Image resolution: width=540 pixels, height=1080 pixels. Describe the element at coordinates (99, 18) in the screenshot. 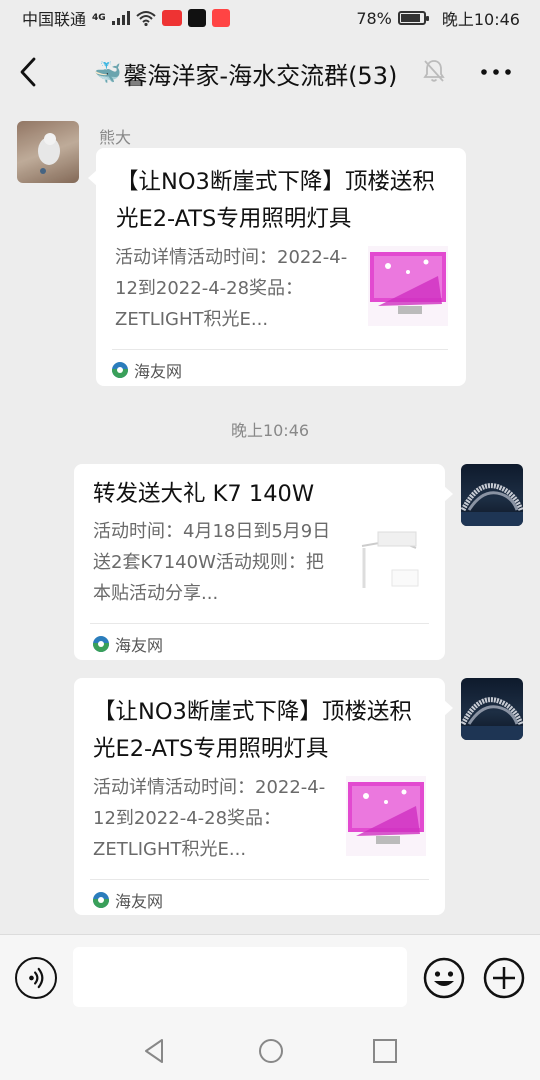

I see `network-badge: 4G` at that location.